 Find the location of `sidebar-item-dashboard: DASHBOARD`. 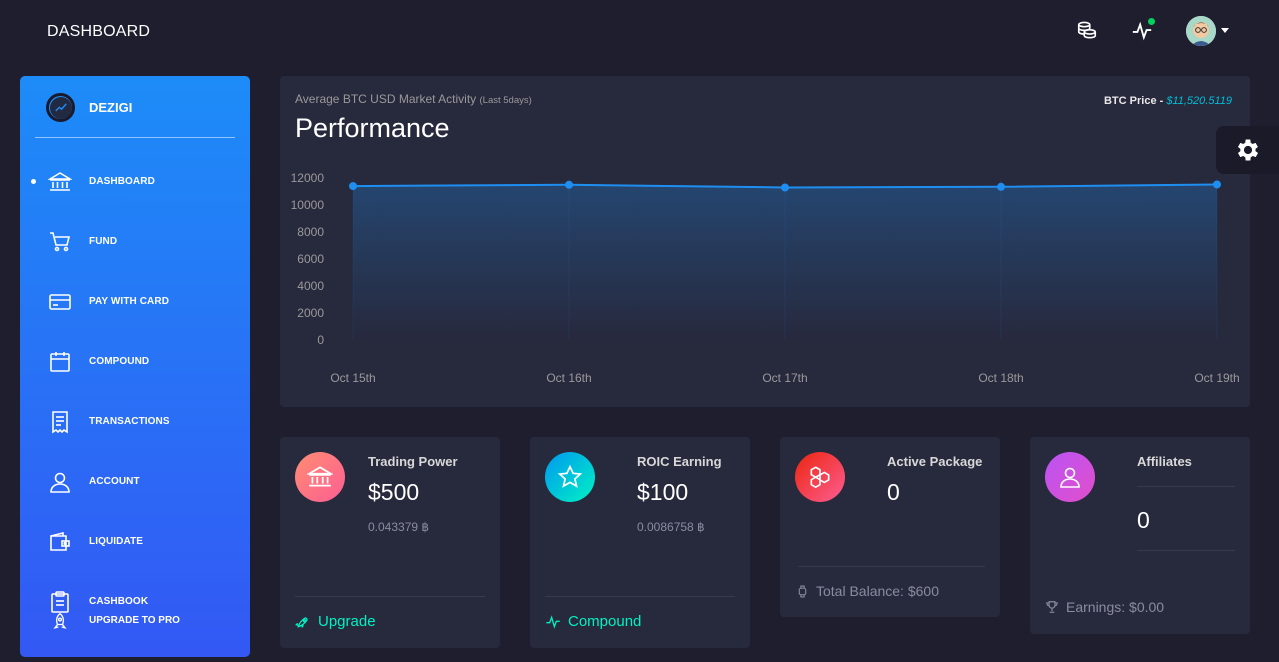

sidebar-item-dashboard: DASHBOARD is located at coordinates (135, 182).